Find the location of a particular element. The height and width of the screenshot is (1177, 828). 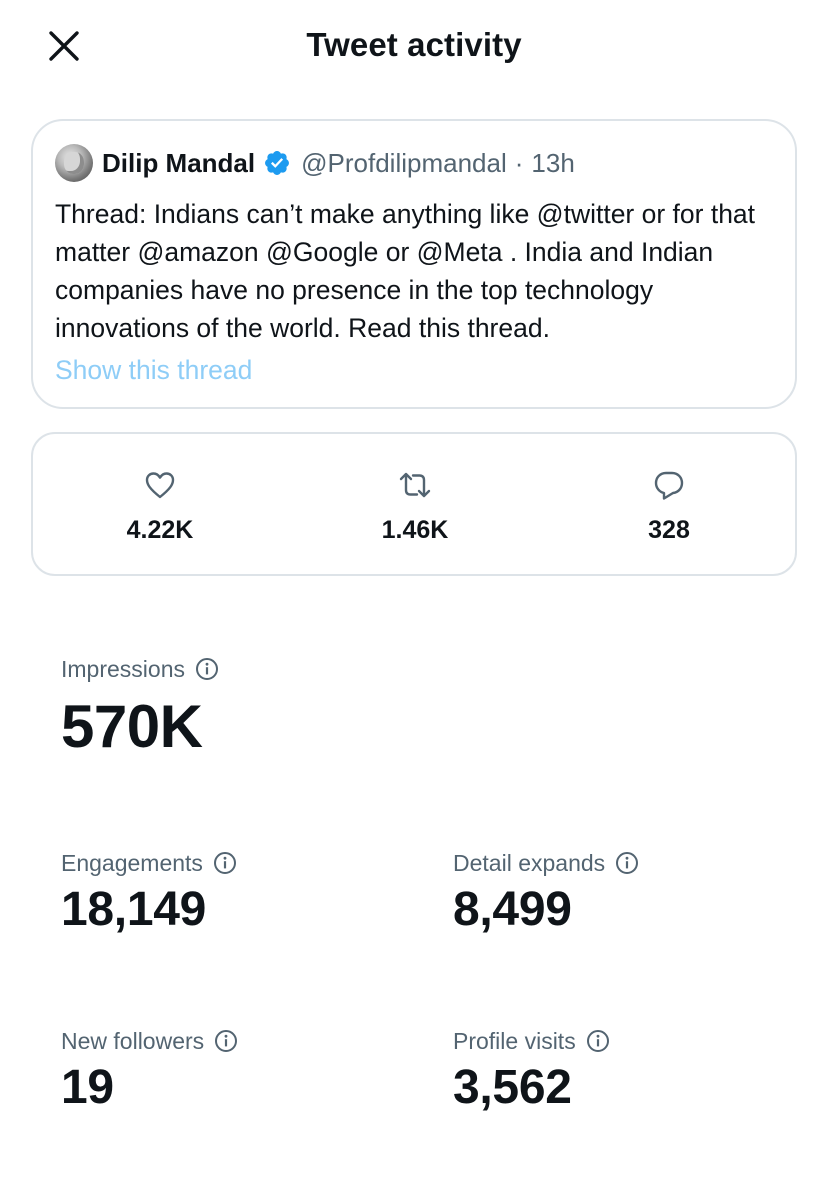

tweet-header: Dilip Mandal @Profdilipmandal · 13h is located at coordinates (414, 163).